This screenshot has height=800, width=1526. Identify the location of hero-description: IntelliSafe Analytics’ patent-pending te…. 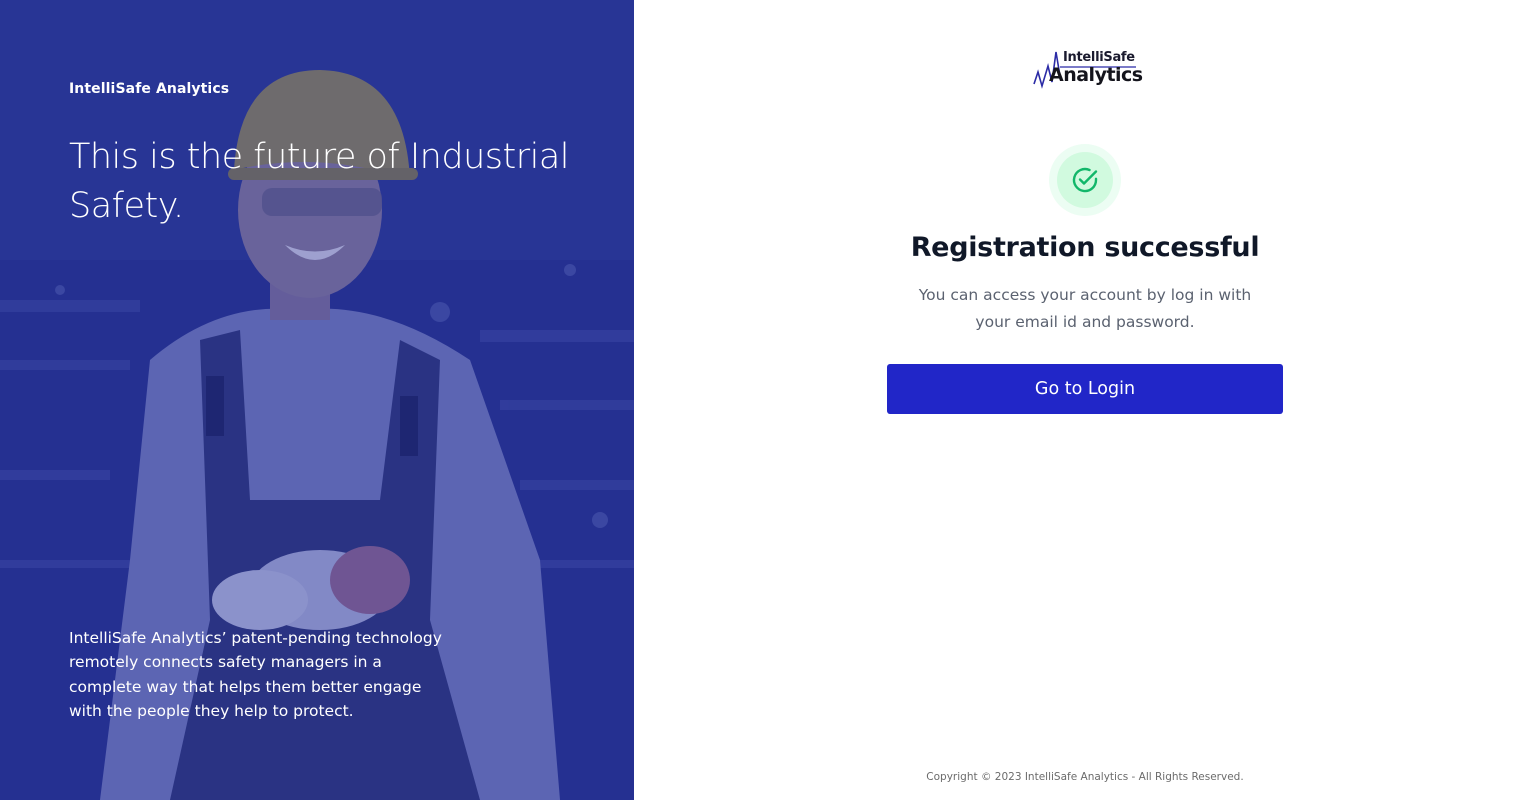
(255, 674).